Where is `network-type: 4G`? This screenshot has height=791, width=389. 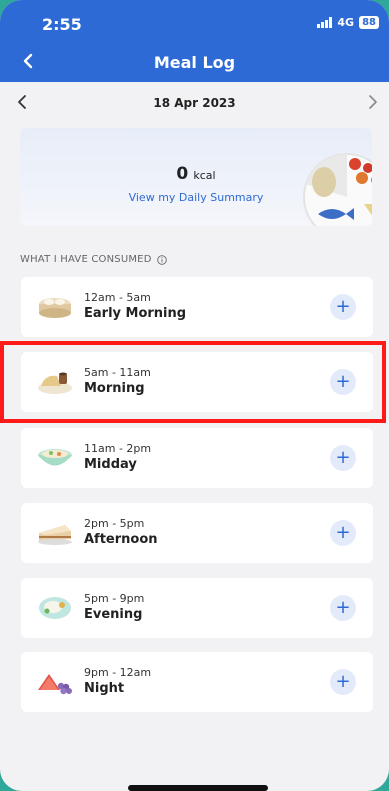 network-type: 4G is located at coordinates (346, 22).